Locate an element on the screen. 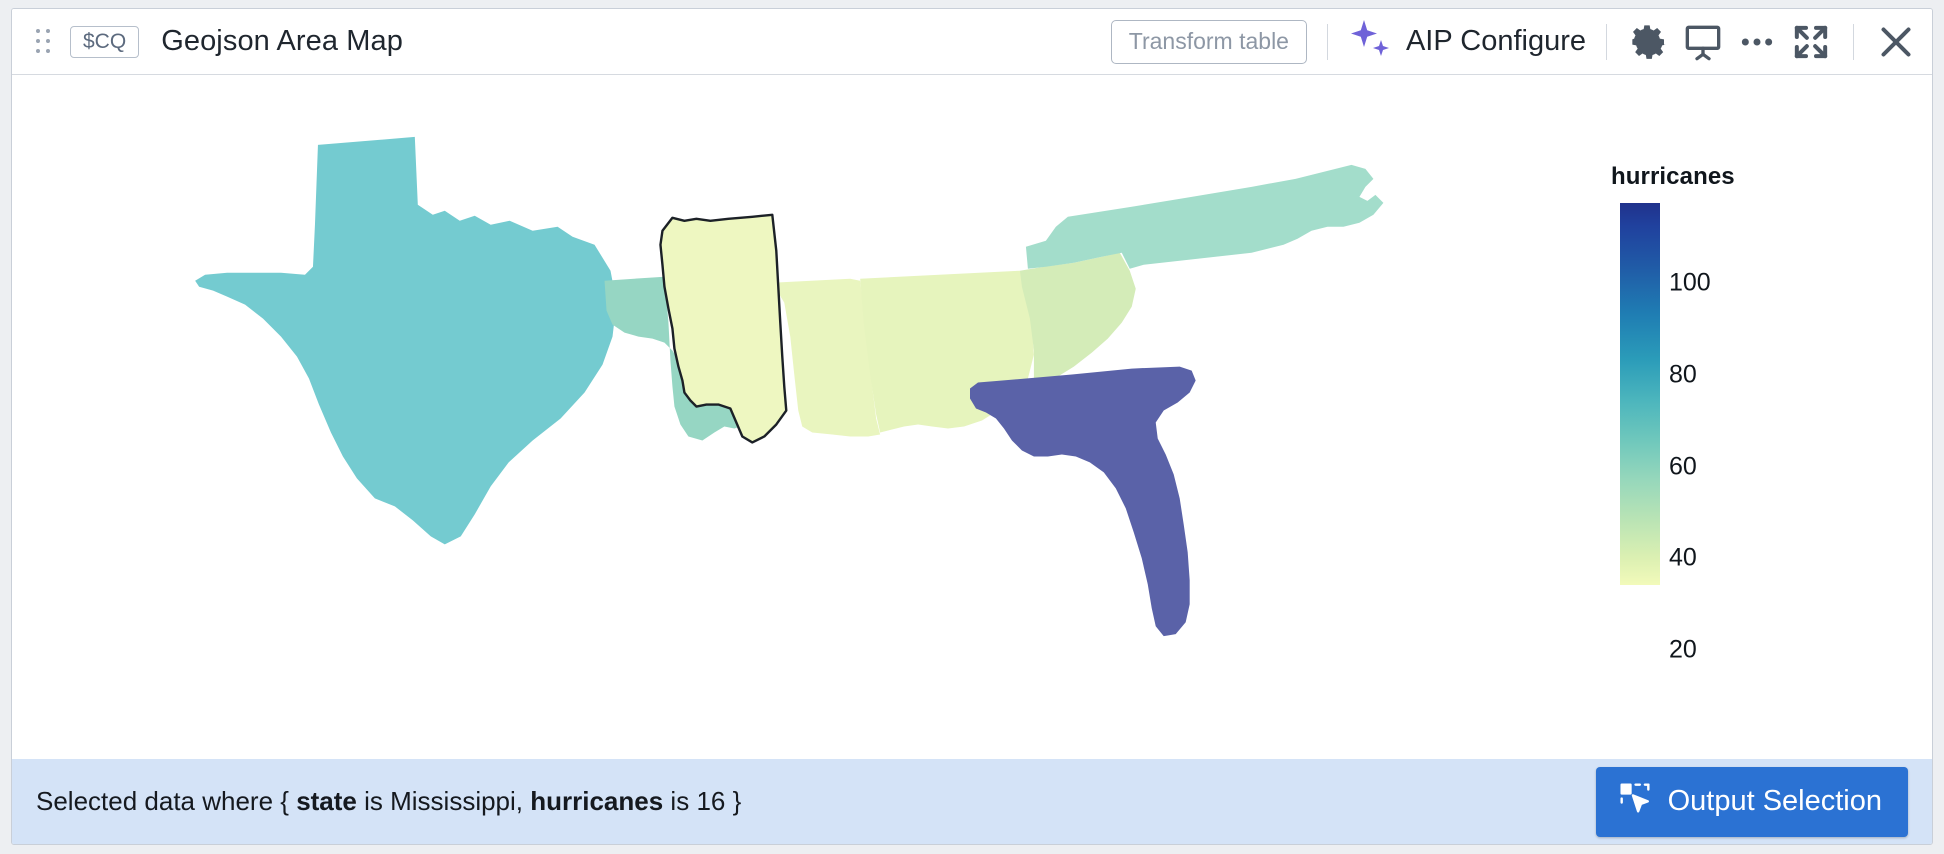 Image resolution: width=1944 pixels, height=854 pixels. legend-body: 100 80 60 40 20 is located at coordinates (1691, 433).